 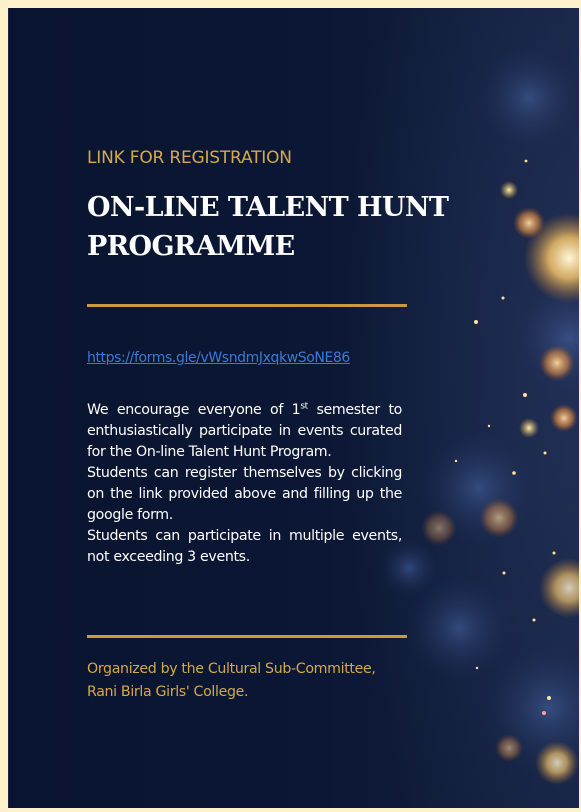 I want to click on poster-title: ON-LINE TALENT HUNT PROGRAMME, so click(x=268, y=227).